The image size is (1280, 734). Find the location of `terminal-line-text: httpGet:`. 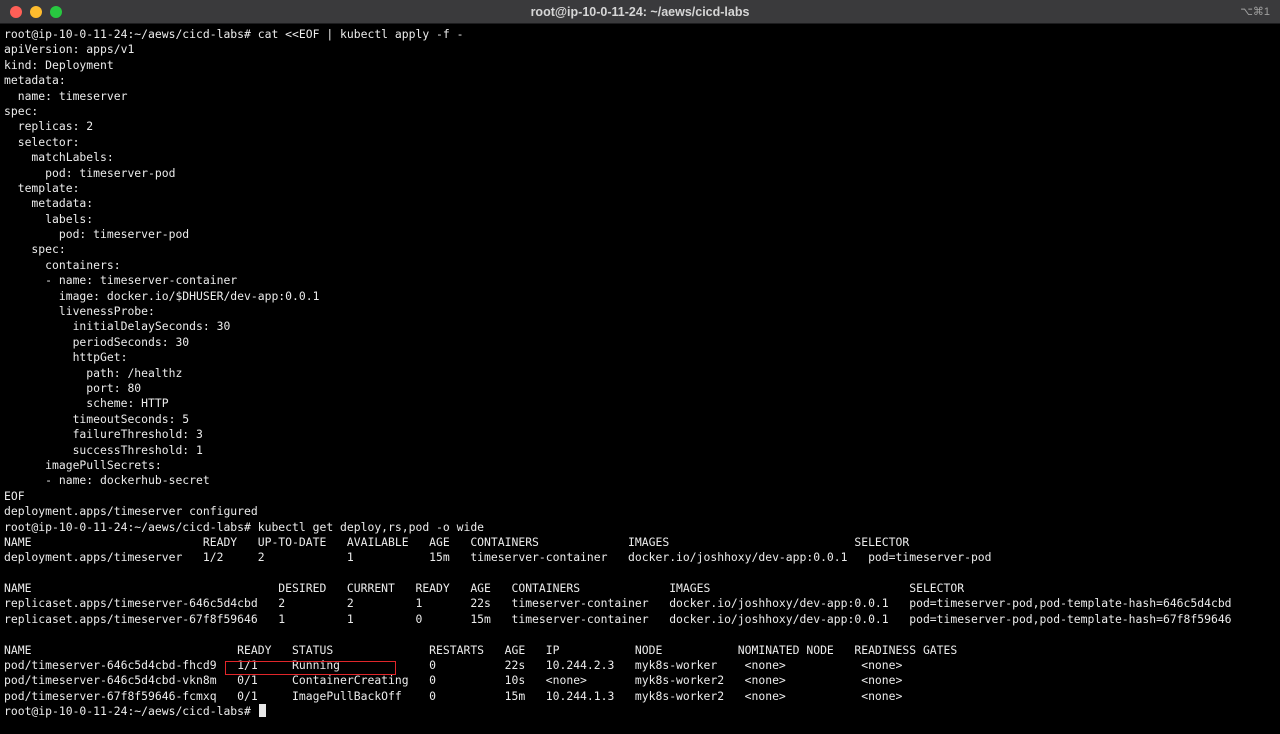

terminal-line-text: httpGet: is located at coordinates (66, 357).